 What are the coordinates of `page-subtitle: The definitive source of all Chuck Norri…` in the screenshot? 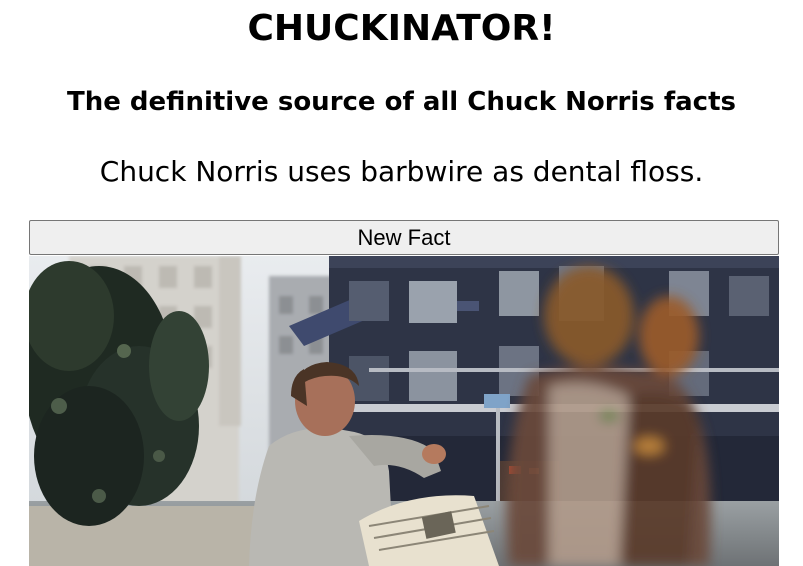 It's located at (401, 102).